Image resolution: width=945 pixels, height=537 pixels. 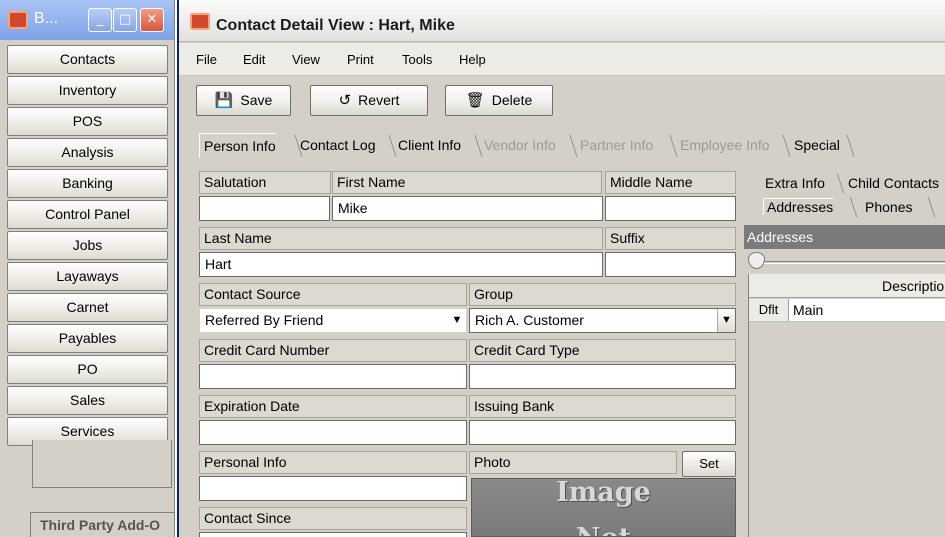 What do you see at coordinates (602, 350) in the screenshot?
I see `credit-card-type-label: Credit Card Type` at bounding box center [602, 350].